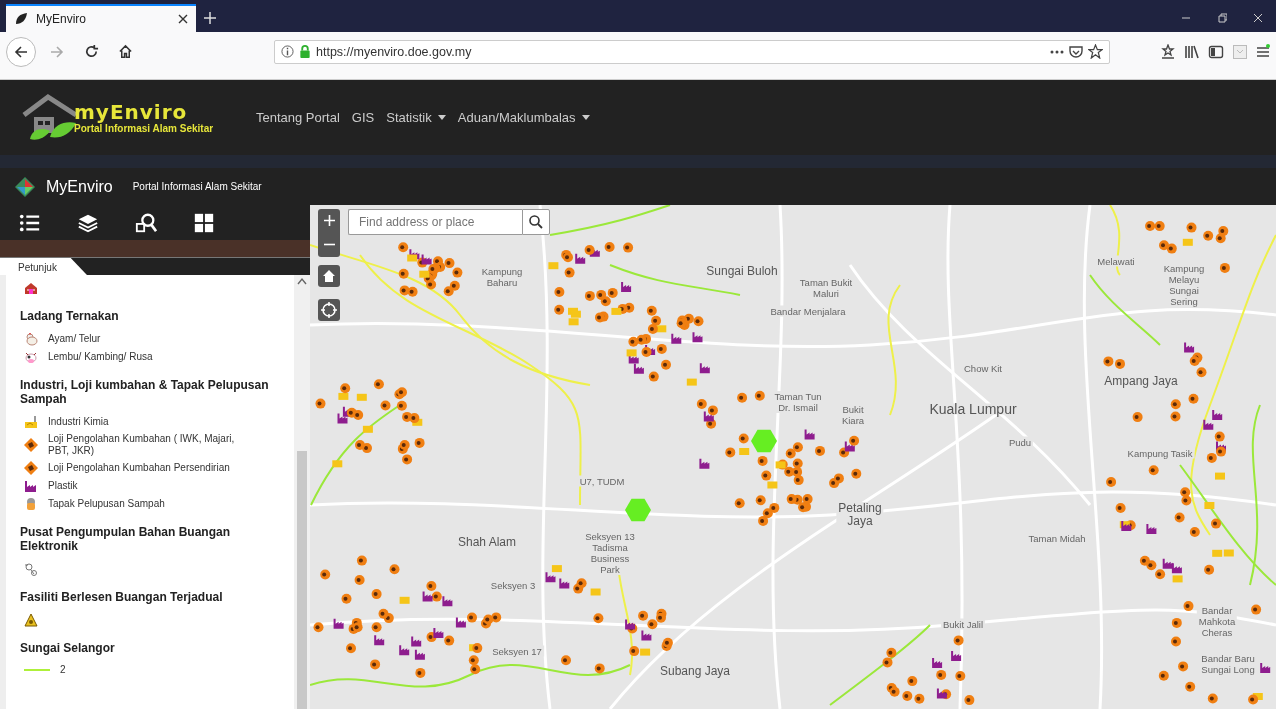 This screenshot has width=1276, height=709. I want to click on search-button, so click(536, 222).